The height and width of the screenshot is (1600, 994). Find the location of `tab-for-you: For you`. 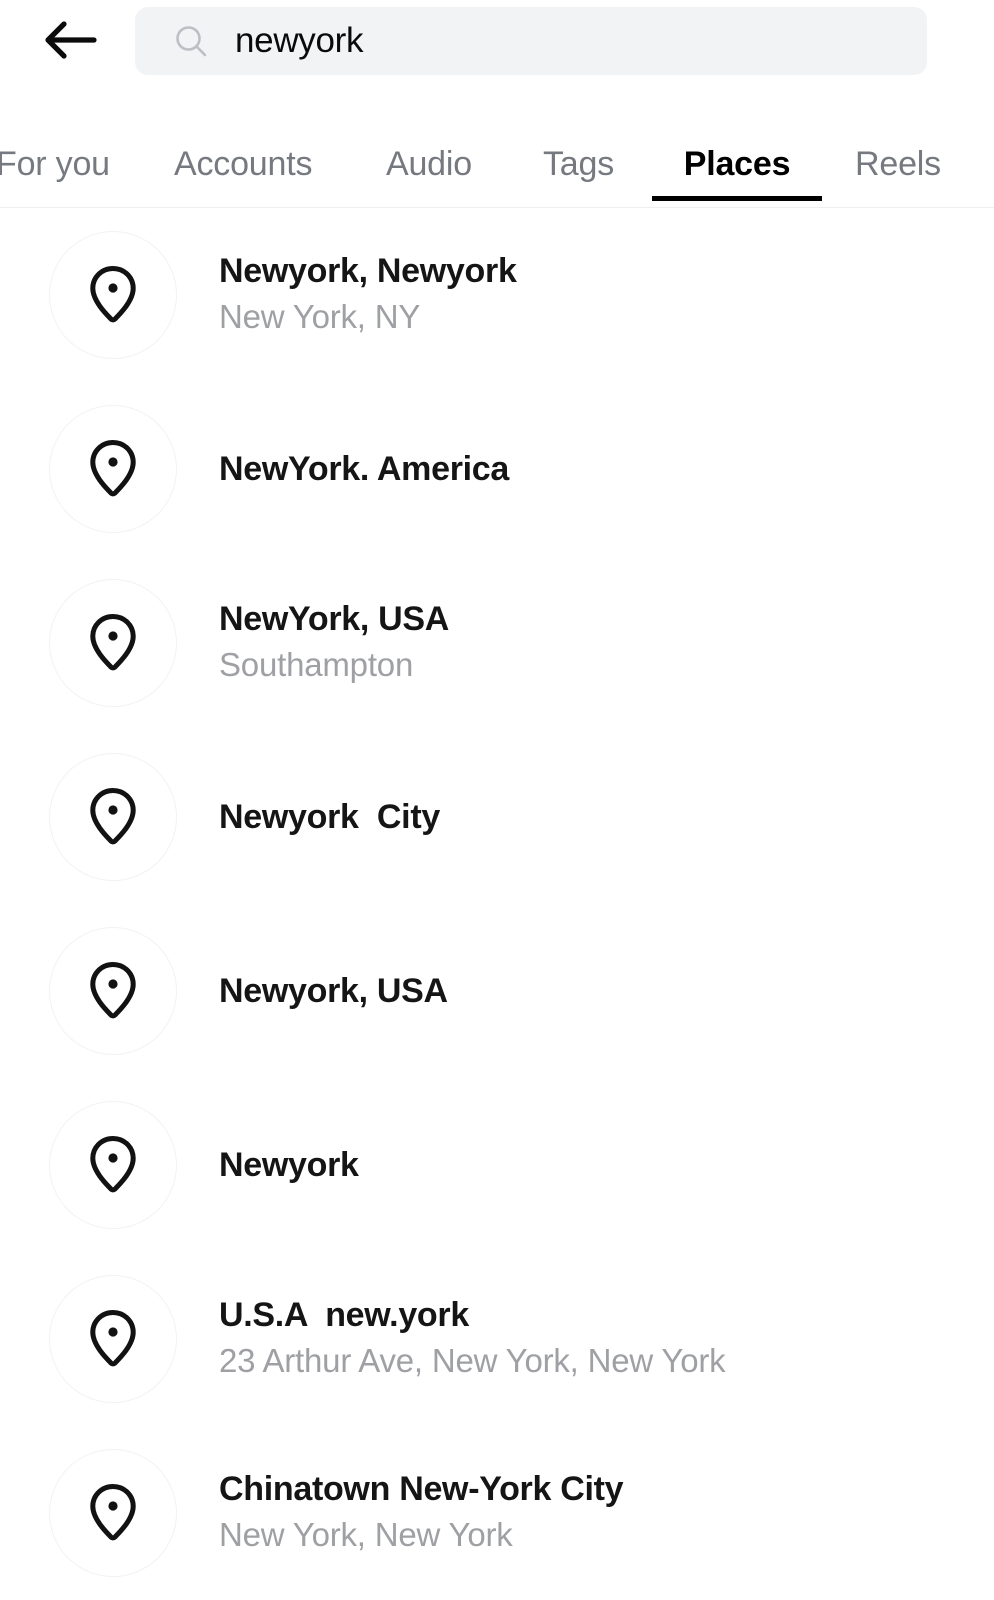

tab-for-you: For you is located at coordinates (55, 164).